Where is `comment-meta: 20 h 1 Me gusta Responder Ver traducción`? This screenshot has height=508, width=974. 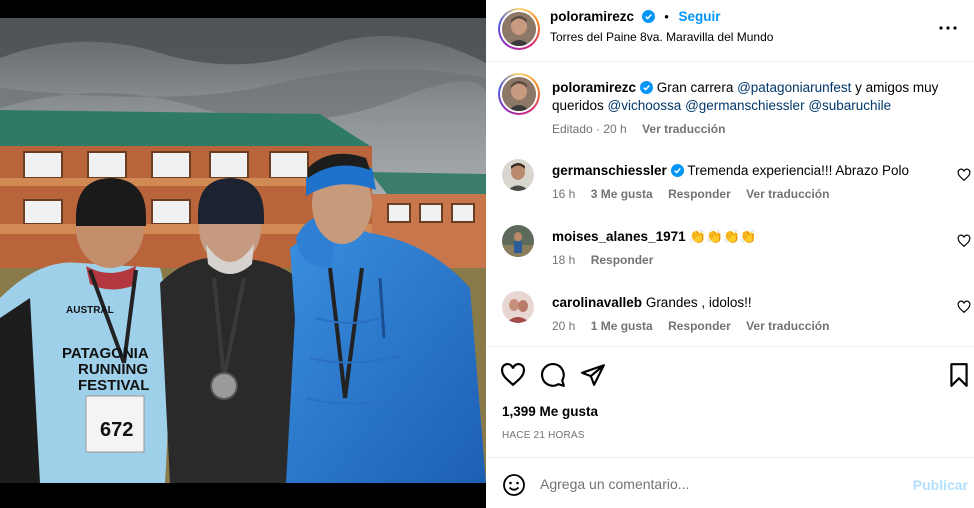 comment-meta: 20 h 1 Me gusta Responder Ver traducción is located at coordinates (696, 326).